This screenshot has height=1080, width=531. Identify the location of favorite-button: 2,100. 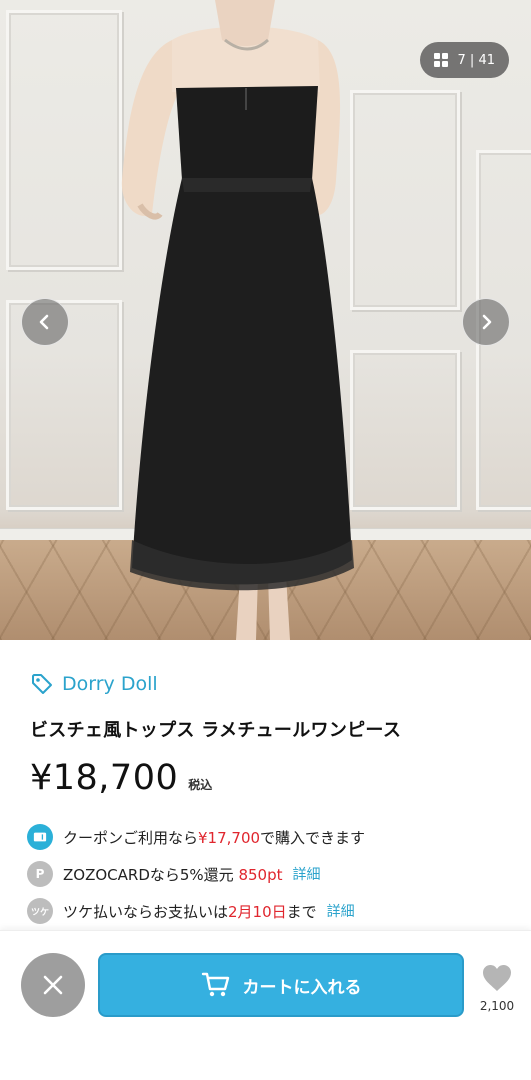
(497, 988).